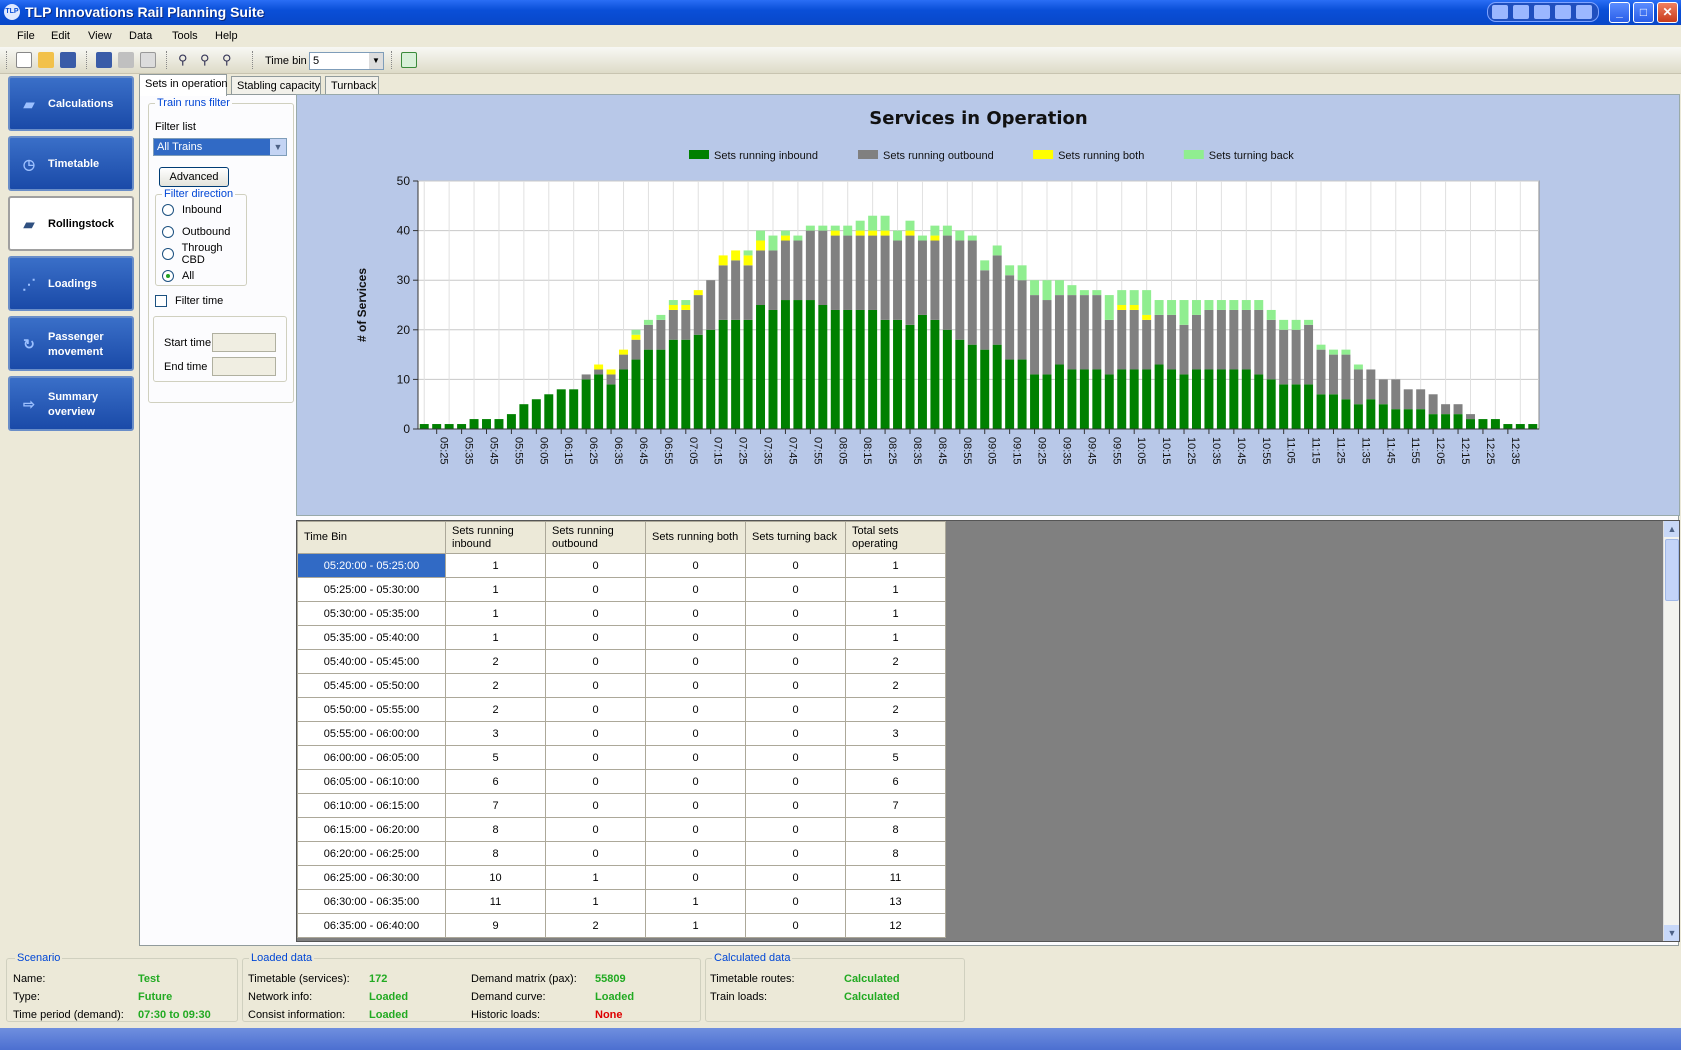  What do you see at coordinates (371, 781) in the screenshot?
I see `table-cell: 06:05:00 - 06:10:00` at bounding box center [371, 781].